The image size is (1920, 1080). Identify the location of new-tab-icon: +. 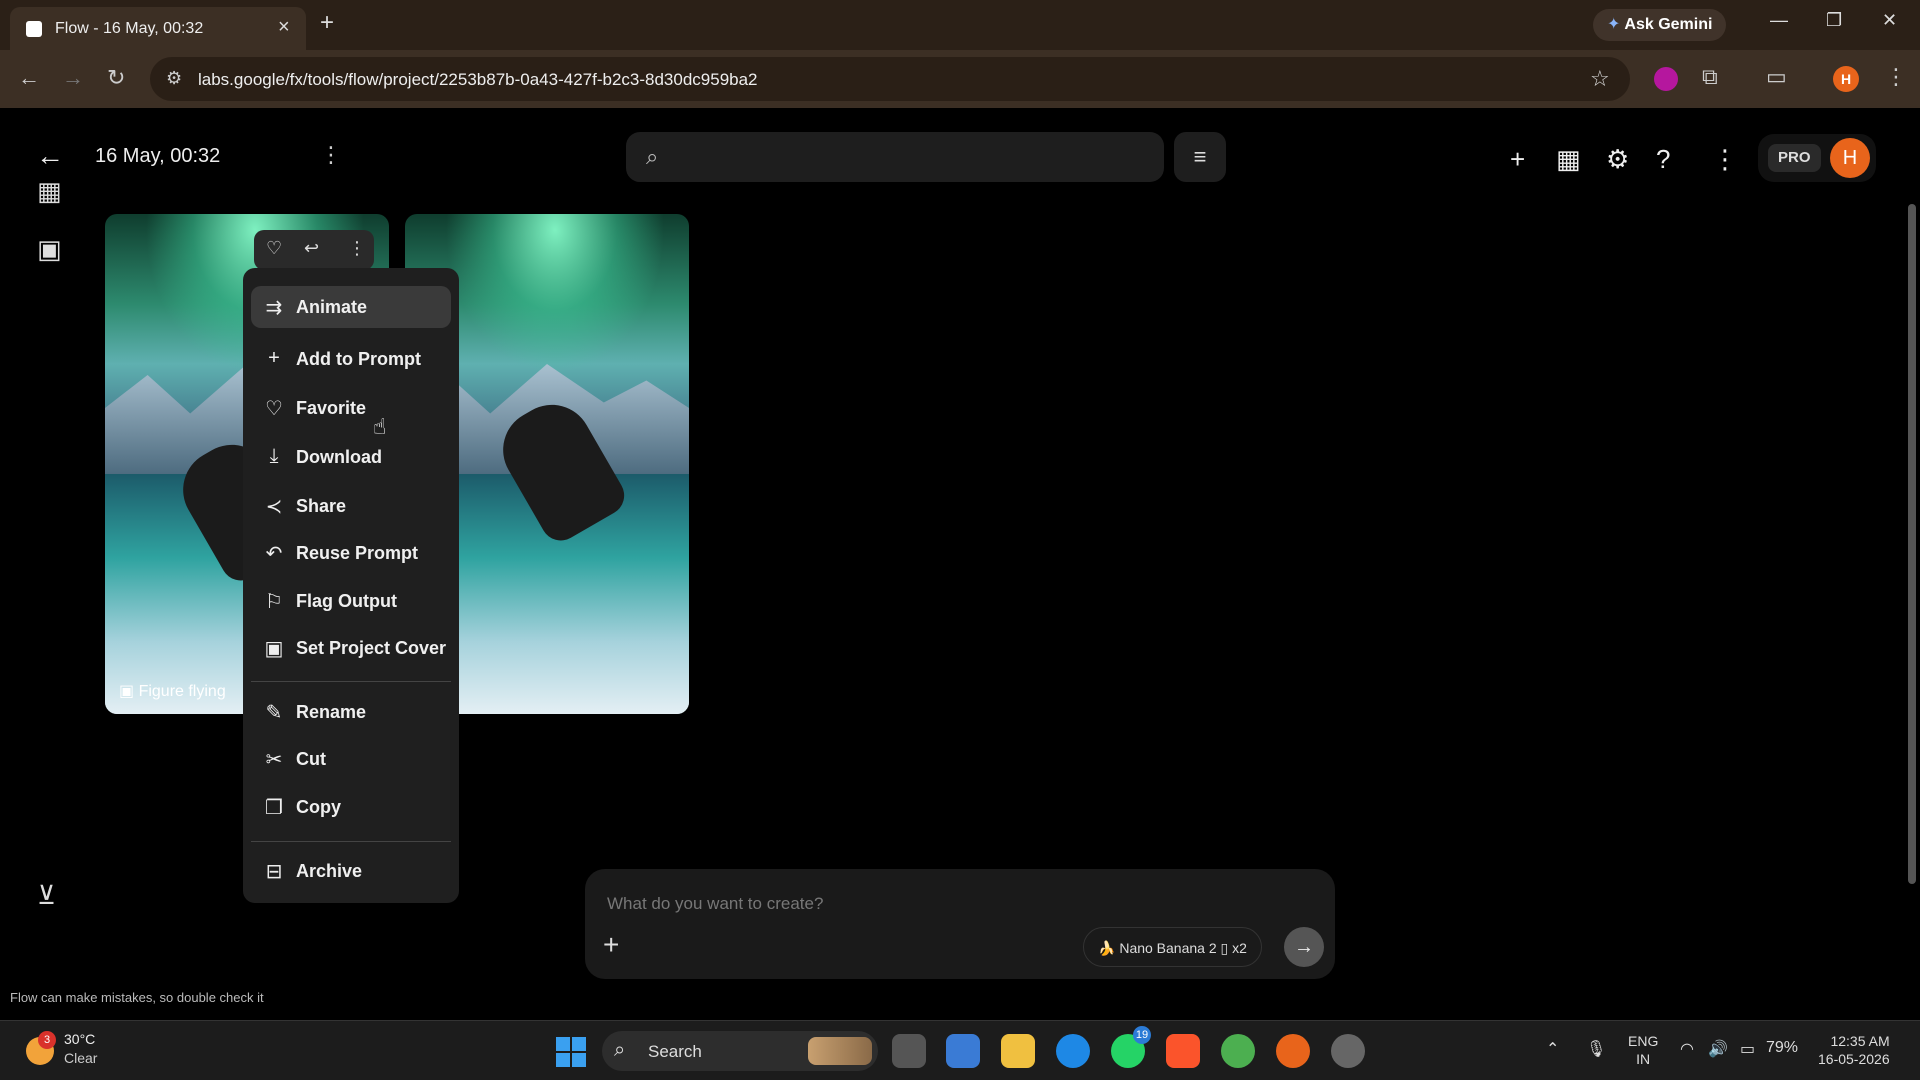
(327, 23).